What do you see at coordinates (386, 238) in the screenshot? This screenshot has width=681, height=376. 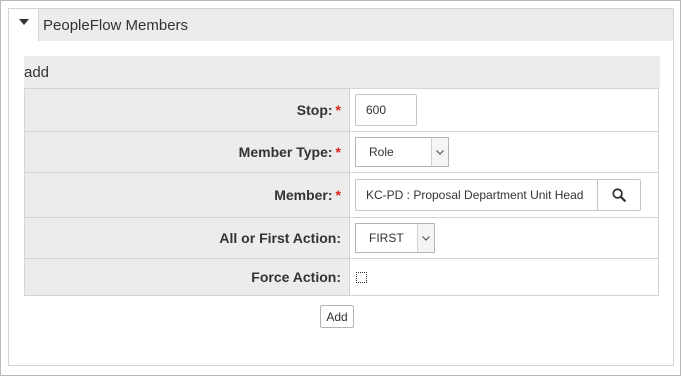 I see `action-selected: FIRST` at bounding box center [386, 238].